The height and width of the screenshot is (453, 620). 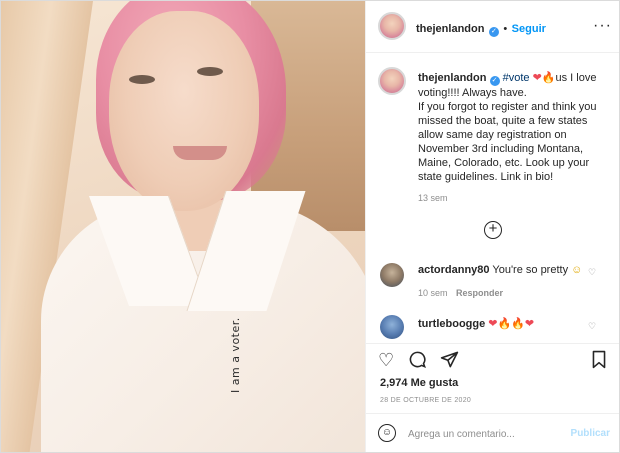 What do you see at coordinates (529, 29) in the screenshot?
I see `follow-button: Seguir` at bounding box center [529, 29].